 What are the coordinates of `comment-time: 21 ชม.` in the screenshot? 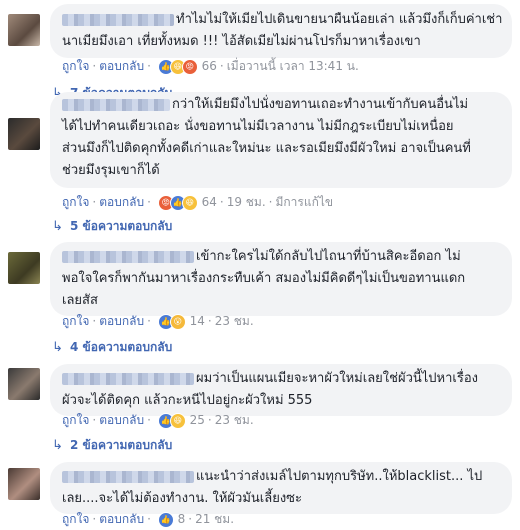 It's located at (214, 519).